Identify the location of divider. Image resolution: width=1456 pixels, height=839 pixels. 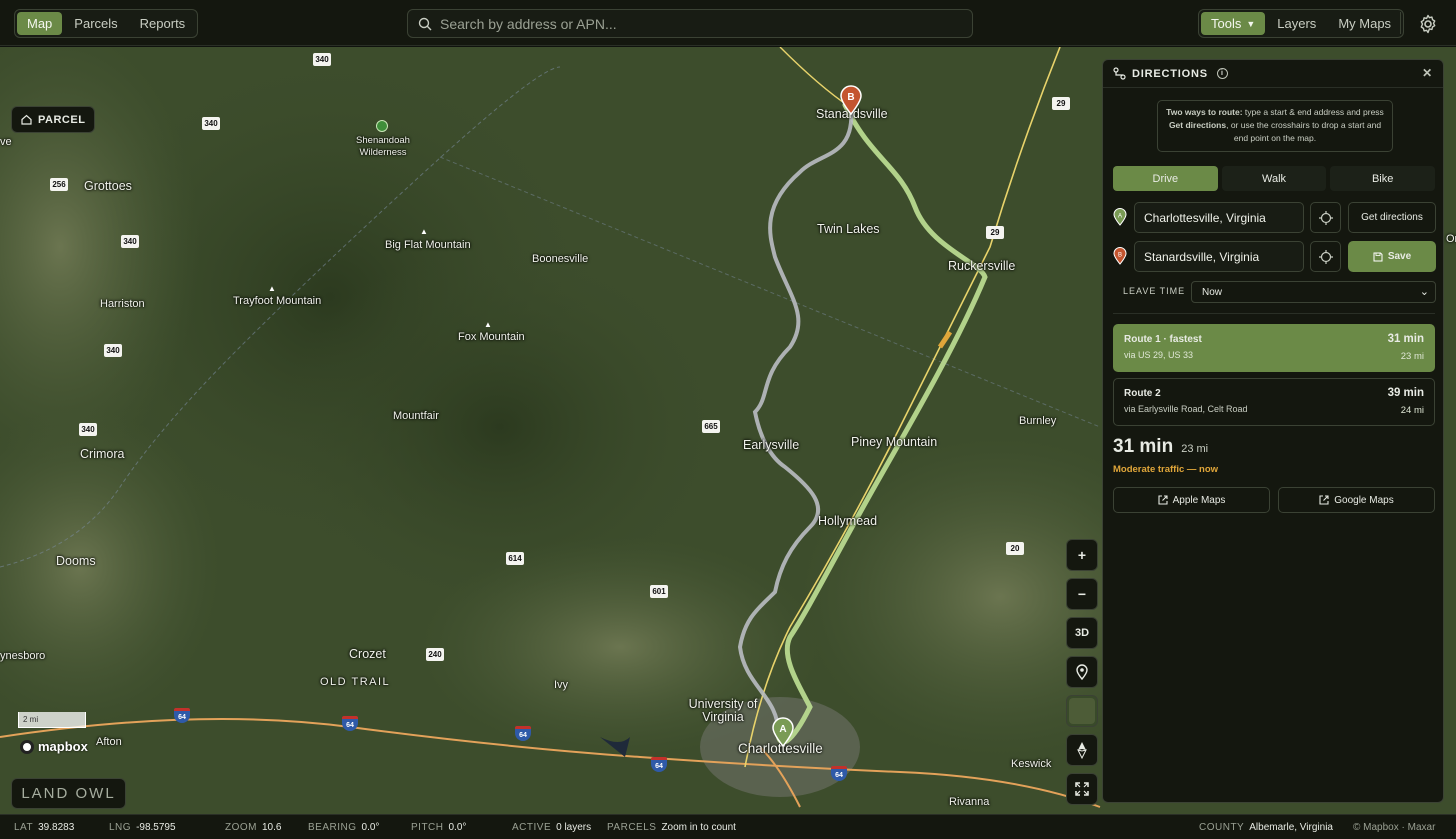
(1400, 23).